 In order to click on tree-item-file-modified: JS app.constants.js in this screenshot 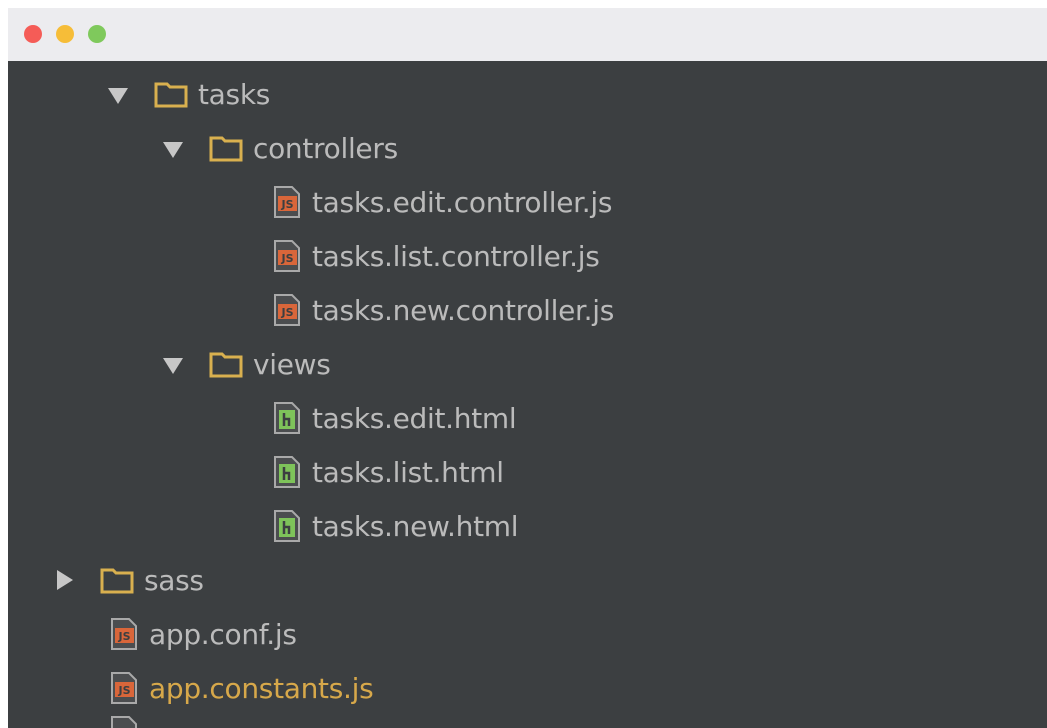, I will do `click(241, 688)`.